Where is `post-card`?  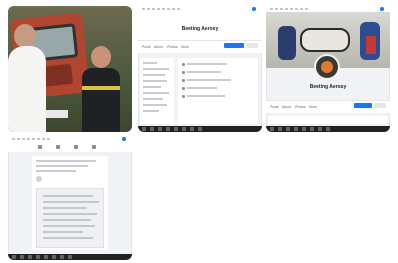 post-card is located at coordinates (70, 203).